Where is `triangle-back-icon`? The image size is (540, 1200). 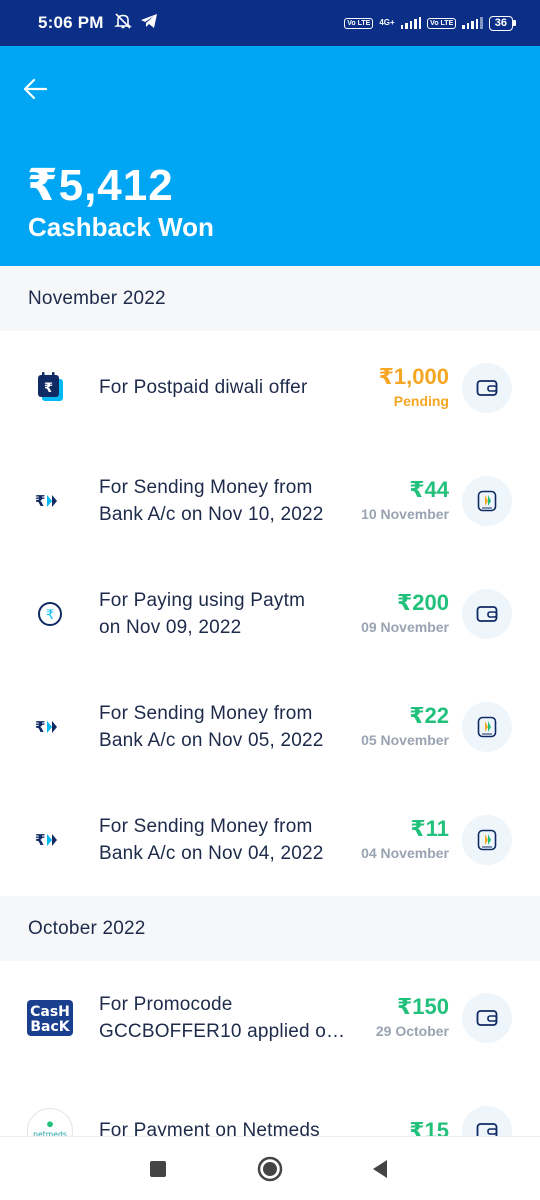
triangle-back-icon is located at coordinates (380, 1168).